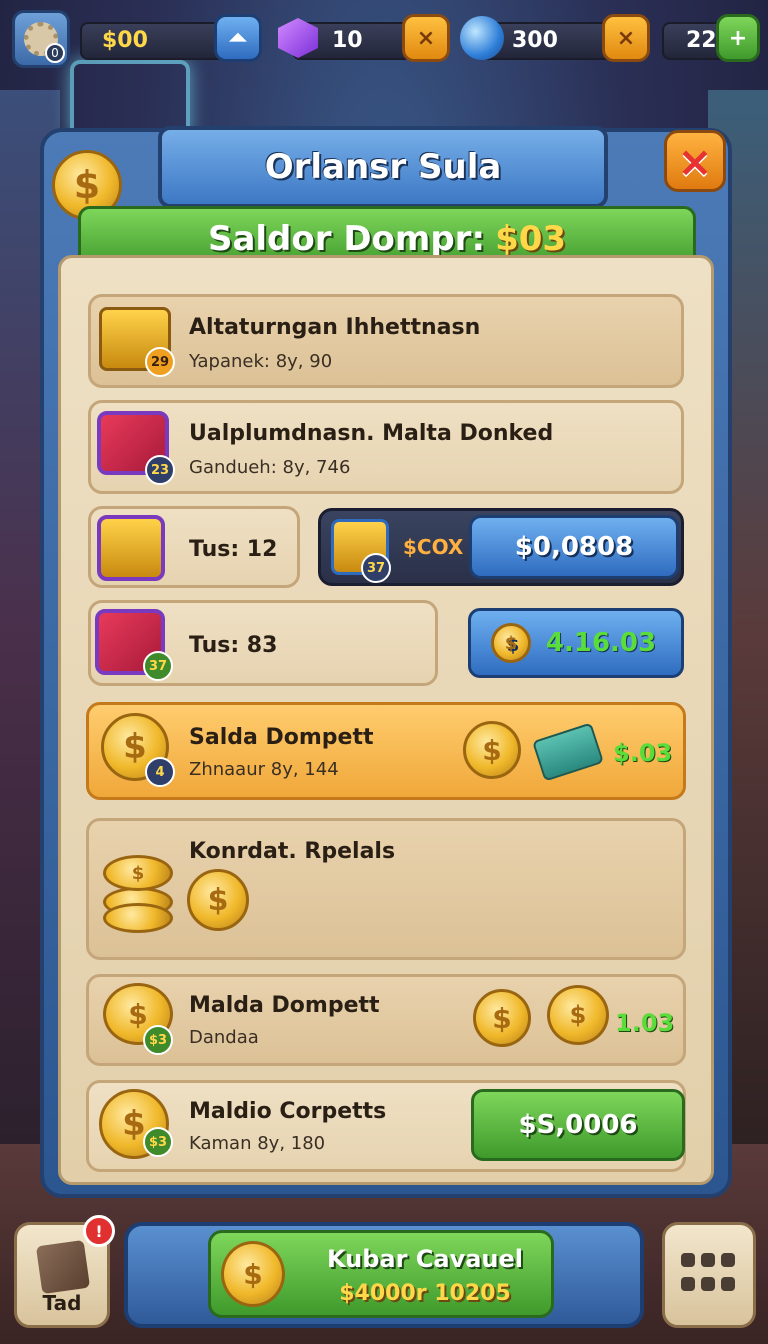  I want to click on list-item: Konrdat. Rpelals $ $, so click(386, 889).